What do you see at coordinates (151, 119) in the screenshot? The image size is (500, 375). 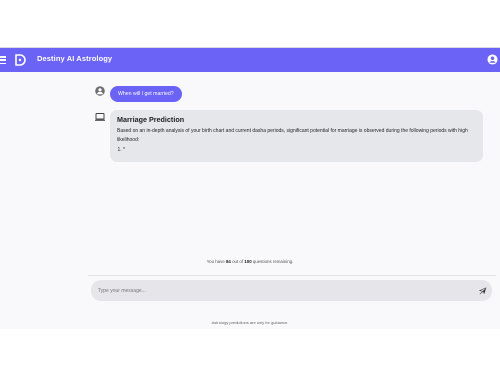 I see `bot-message-title: Marriage Prediction` at bounding box center [151, 119].